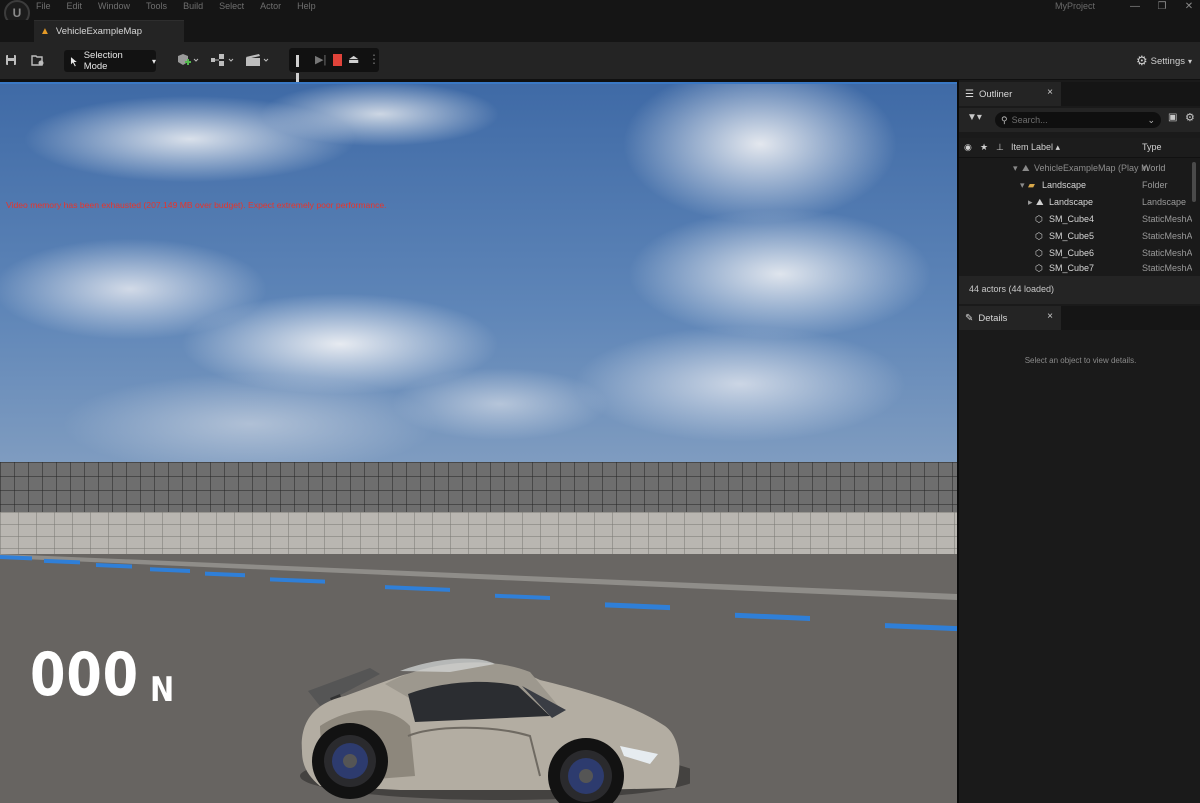 The width and height of the screenshot is (1200, 803). I want to click on row-label: SM_Cube5, so click(1072, 236).